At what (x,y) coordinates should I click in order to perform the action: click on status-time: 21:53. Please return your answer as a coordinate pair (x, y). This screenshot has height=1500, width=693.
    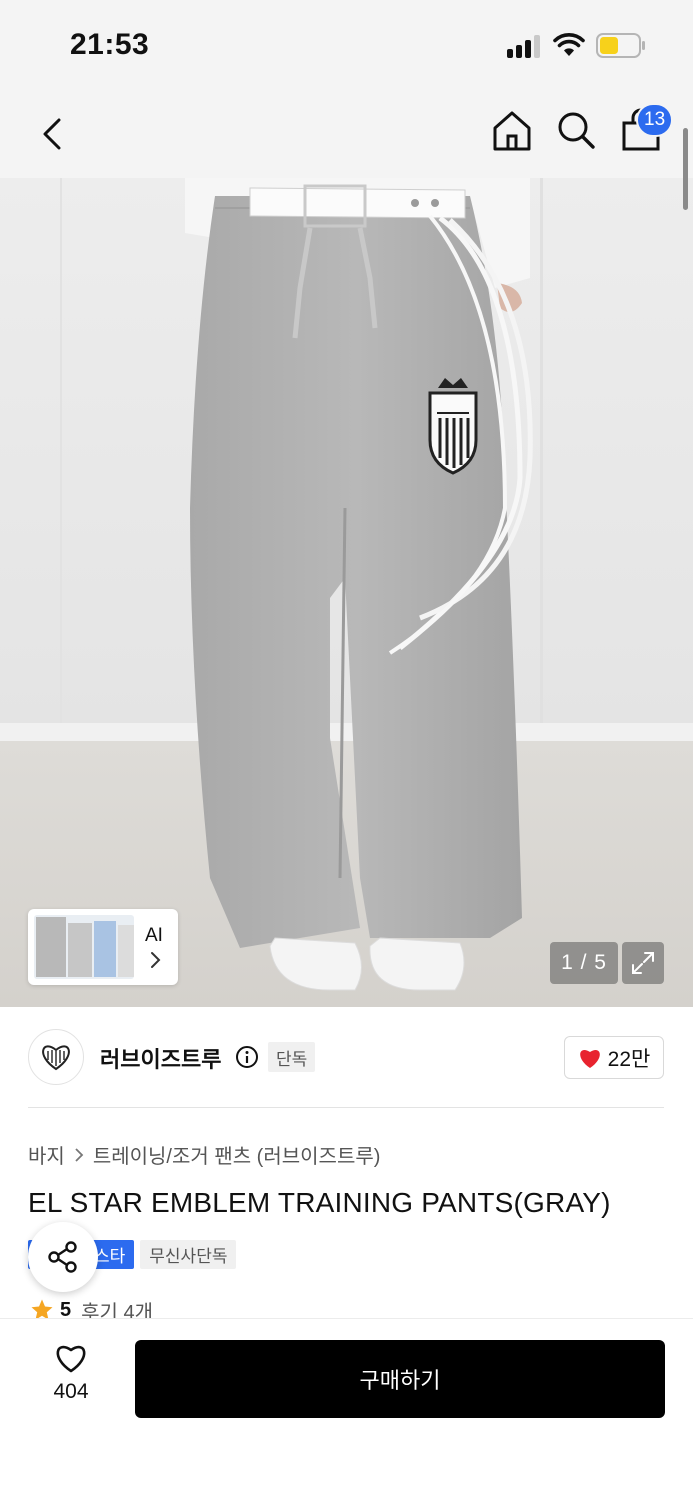
    Looking at the image, I should click on (110, 44).